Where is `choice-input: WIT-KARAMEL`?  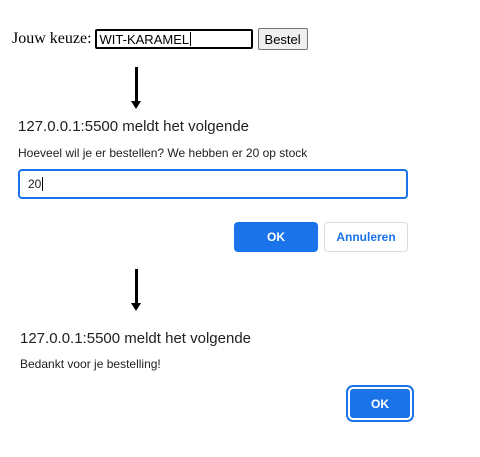 choice-input: WIT-KARAMEL is located at coordinates (173, 39).